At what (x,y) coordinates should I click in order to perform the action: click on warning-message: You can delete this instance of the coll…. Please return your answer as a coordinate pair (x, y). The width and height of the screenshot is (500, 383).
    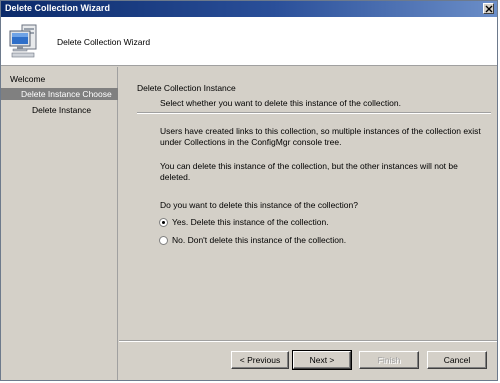
    Looking at the image, I should click on (309, 171).